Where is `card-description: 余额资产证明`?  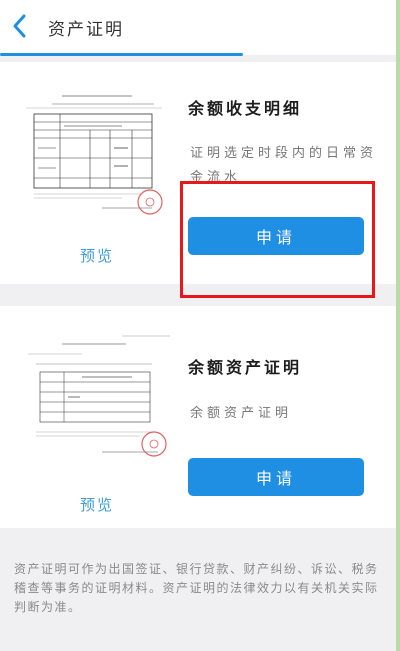
card-description: 余额资产证明 is located at coordinates (241, 413).